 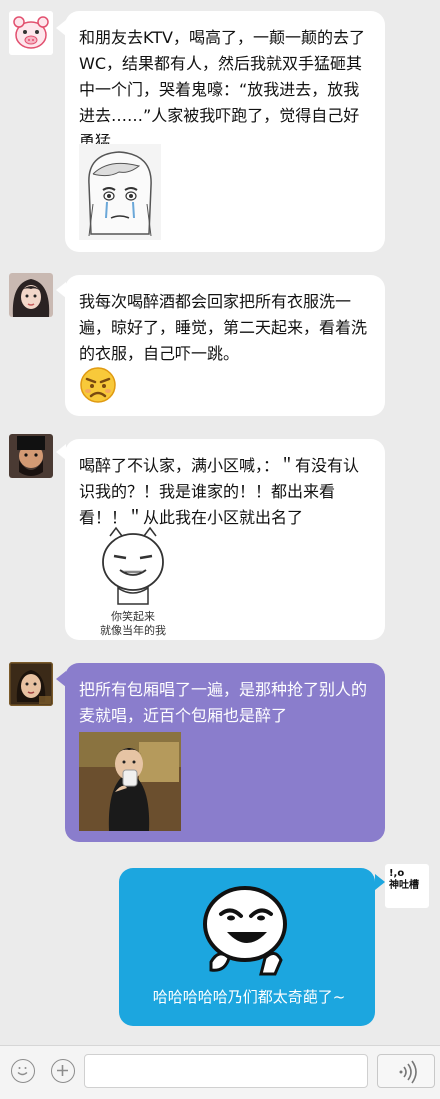 What do you see at coordinates (31, 33) in the screenshot?
I see `pig-avatar` at bounding box center [31, 33].